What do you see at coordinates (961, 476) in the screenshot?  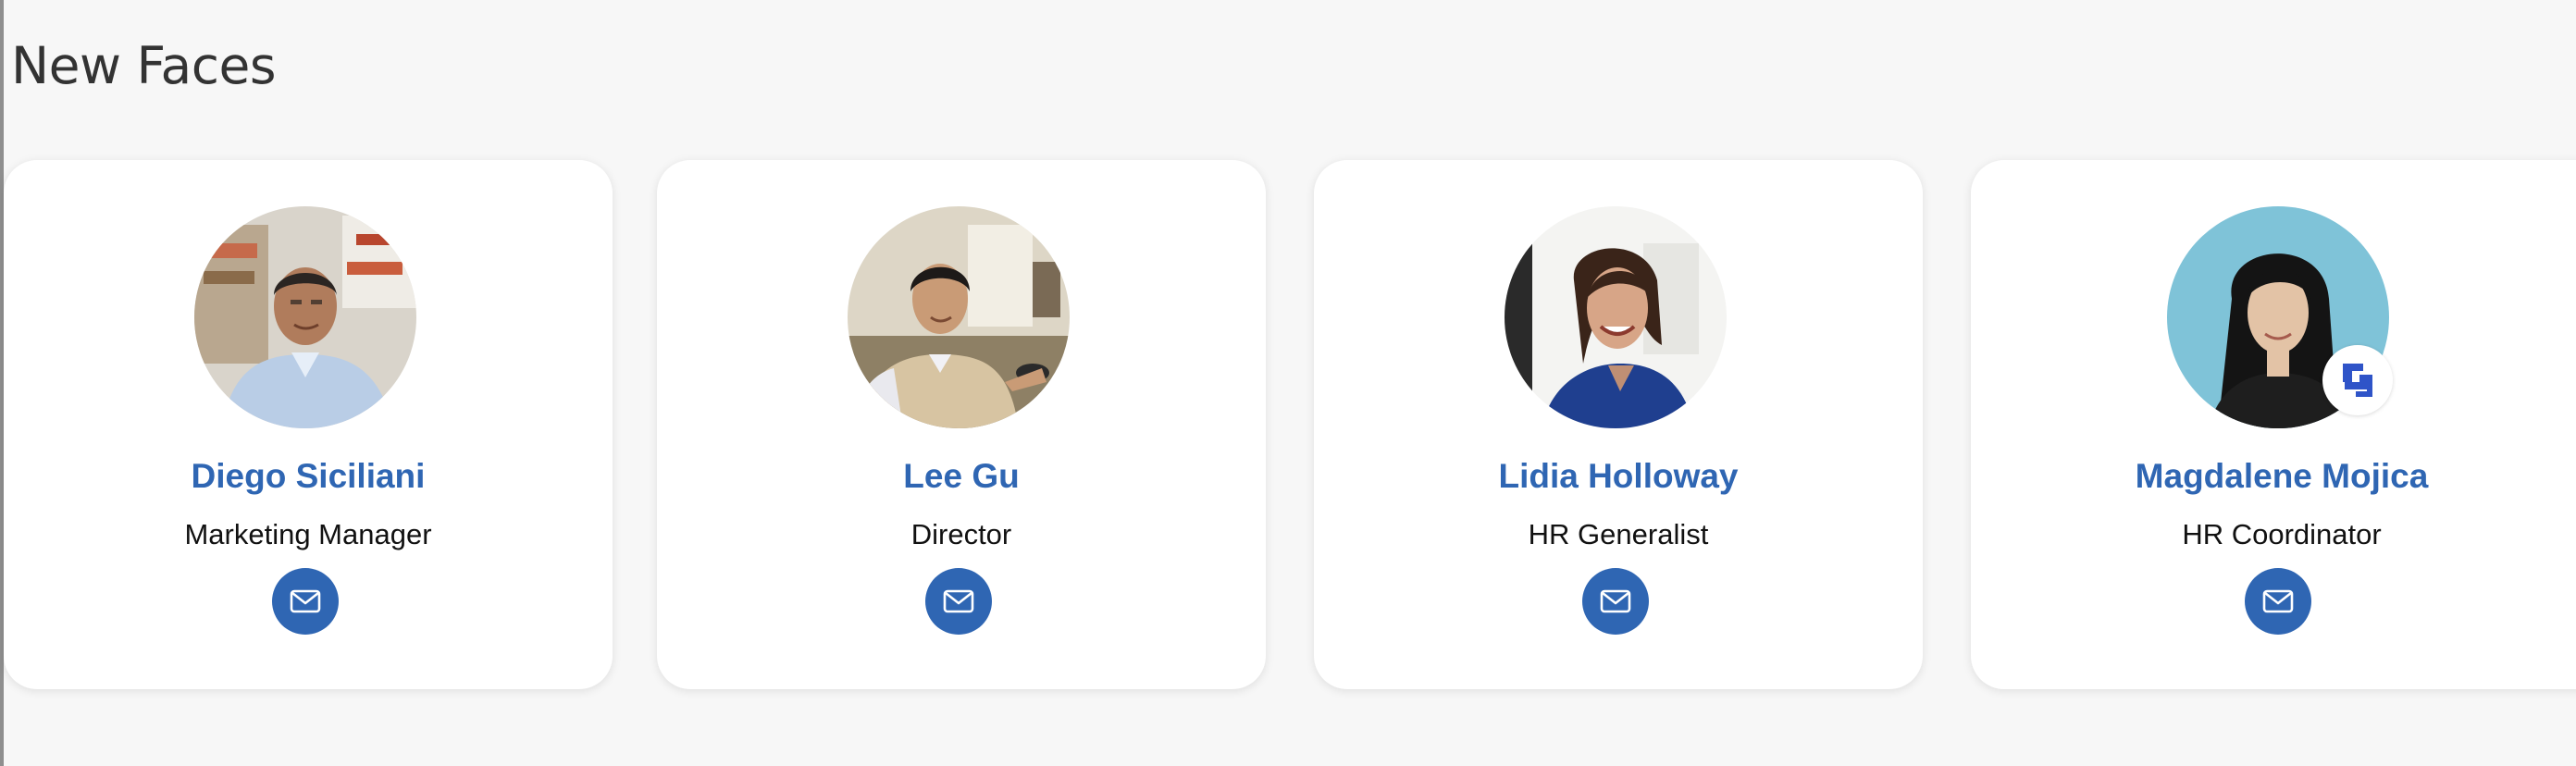 I see `person-name: Lee Gu` at bounding box center [961, 476].